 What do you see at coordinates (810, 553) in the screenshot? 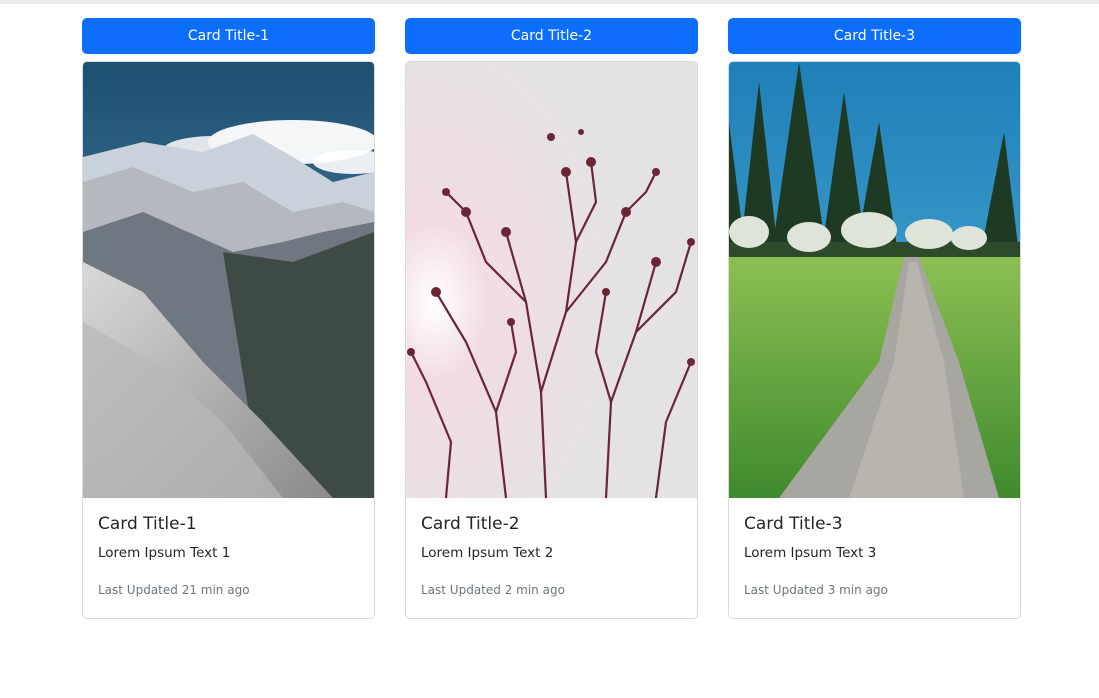
I see `card-3-text: Lorem Ipsum Text 3` at bounding box center [810, 553].